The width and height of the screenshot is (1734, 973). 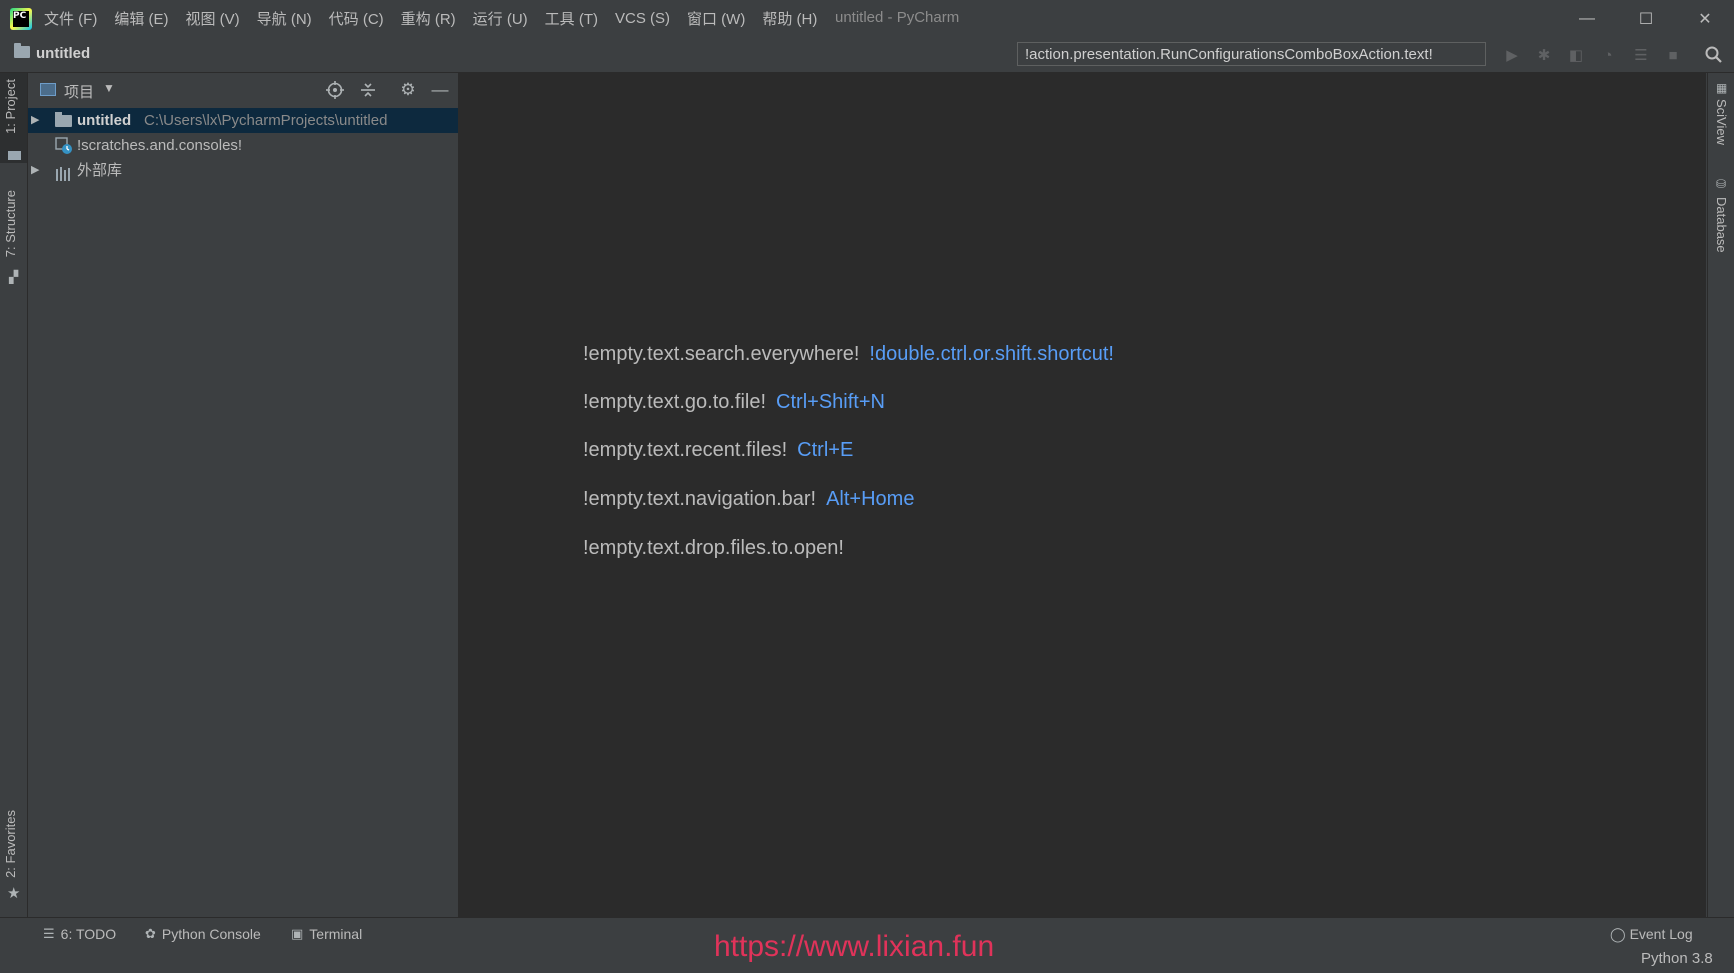 What do you see at coordinates (1512, 55) in the screenshot?
I see `run-icon: ▶` at bounding box center [1512, 55].